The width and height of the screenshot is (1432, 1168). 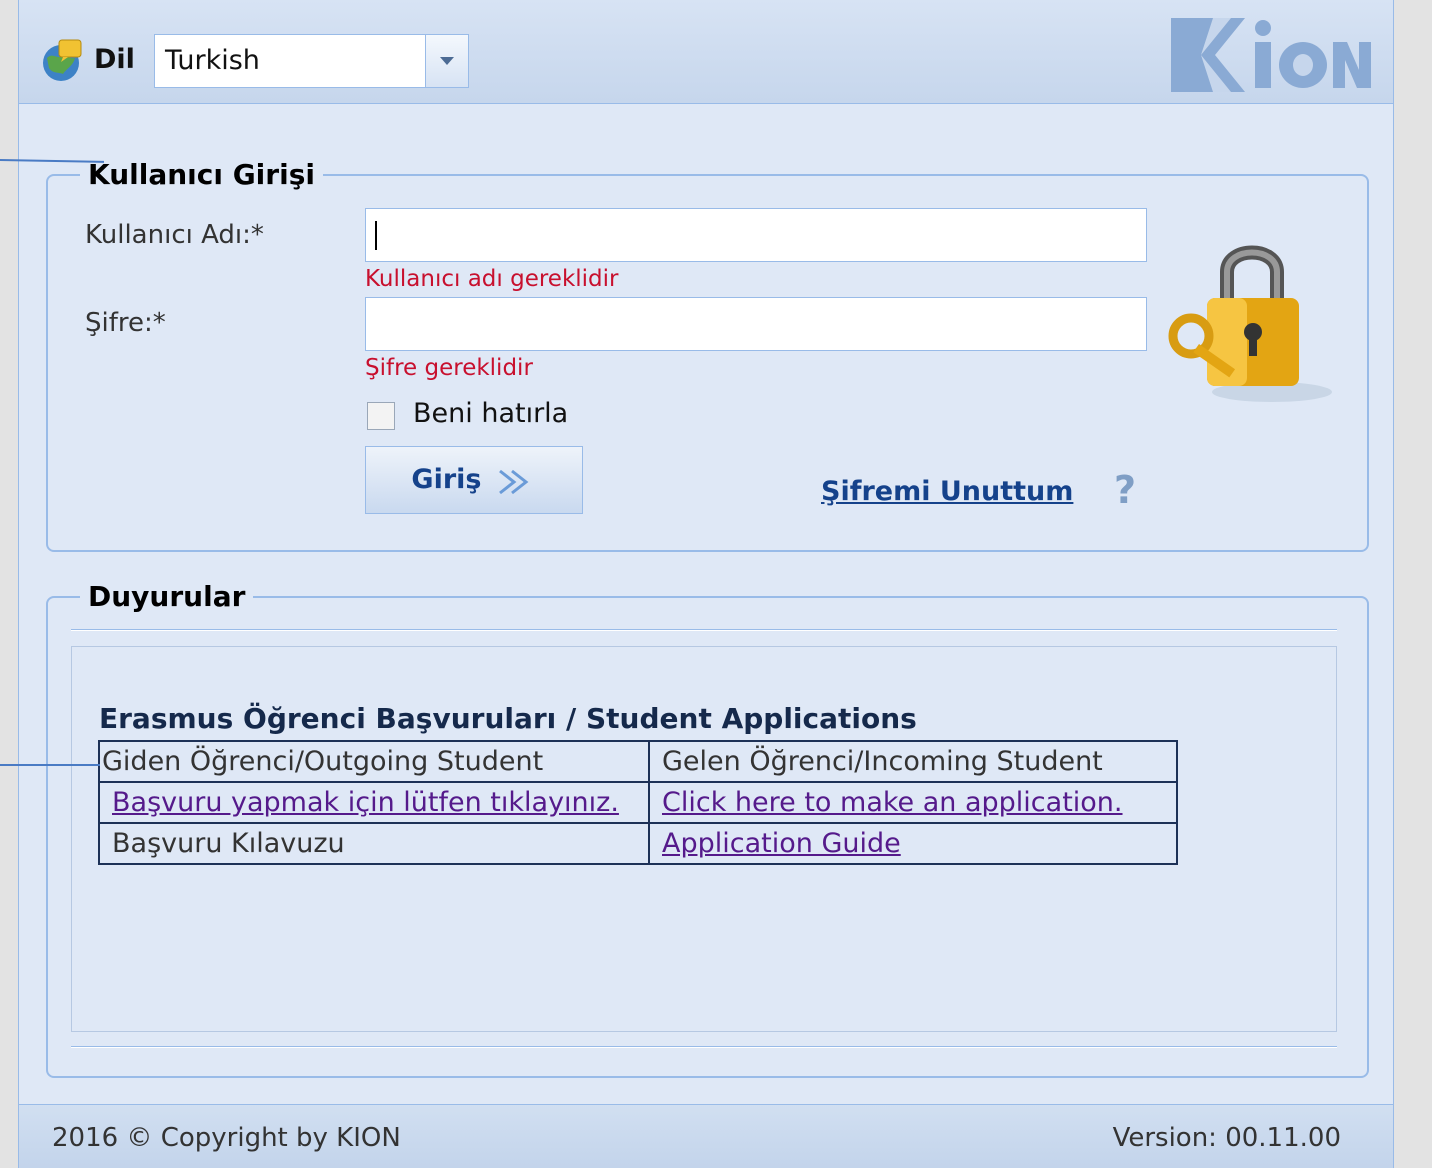 What do you see at coordinates (374, 761) in the screenshot?
I see `table-header-outgoing: Giden Öğrenci/Outgoing Student` at bounding box center [374, 761].